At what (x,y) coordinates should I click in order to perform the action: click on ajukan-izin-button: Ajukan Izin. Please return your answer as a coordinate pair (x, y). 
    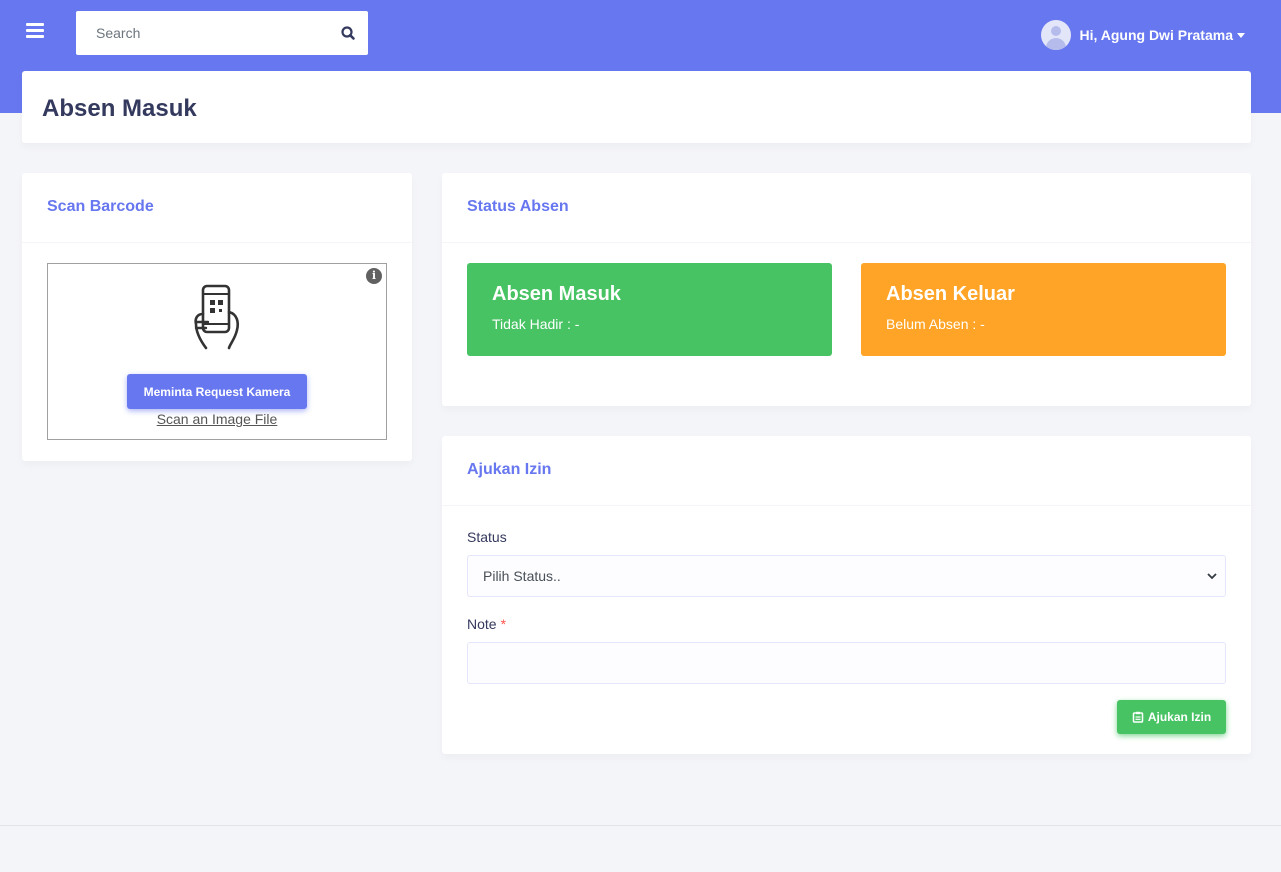
    Looking at the image, I should click on (1171, 717).